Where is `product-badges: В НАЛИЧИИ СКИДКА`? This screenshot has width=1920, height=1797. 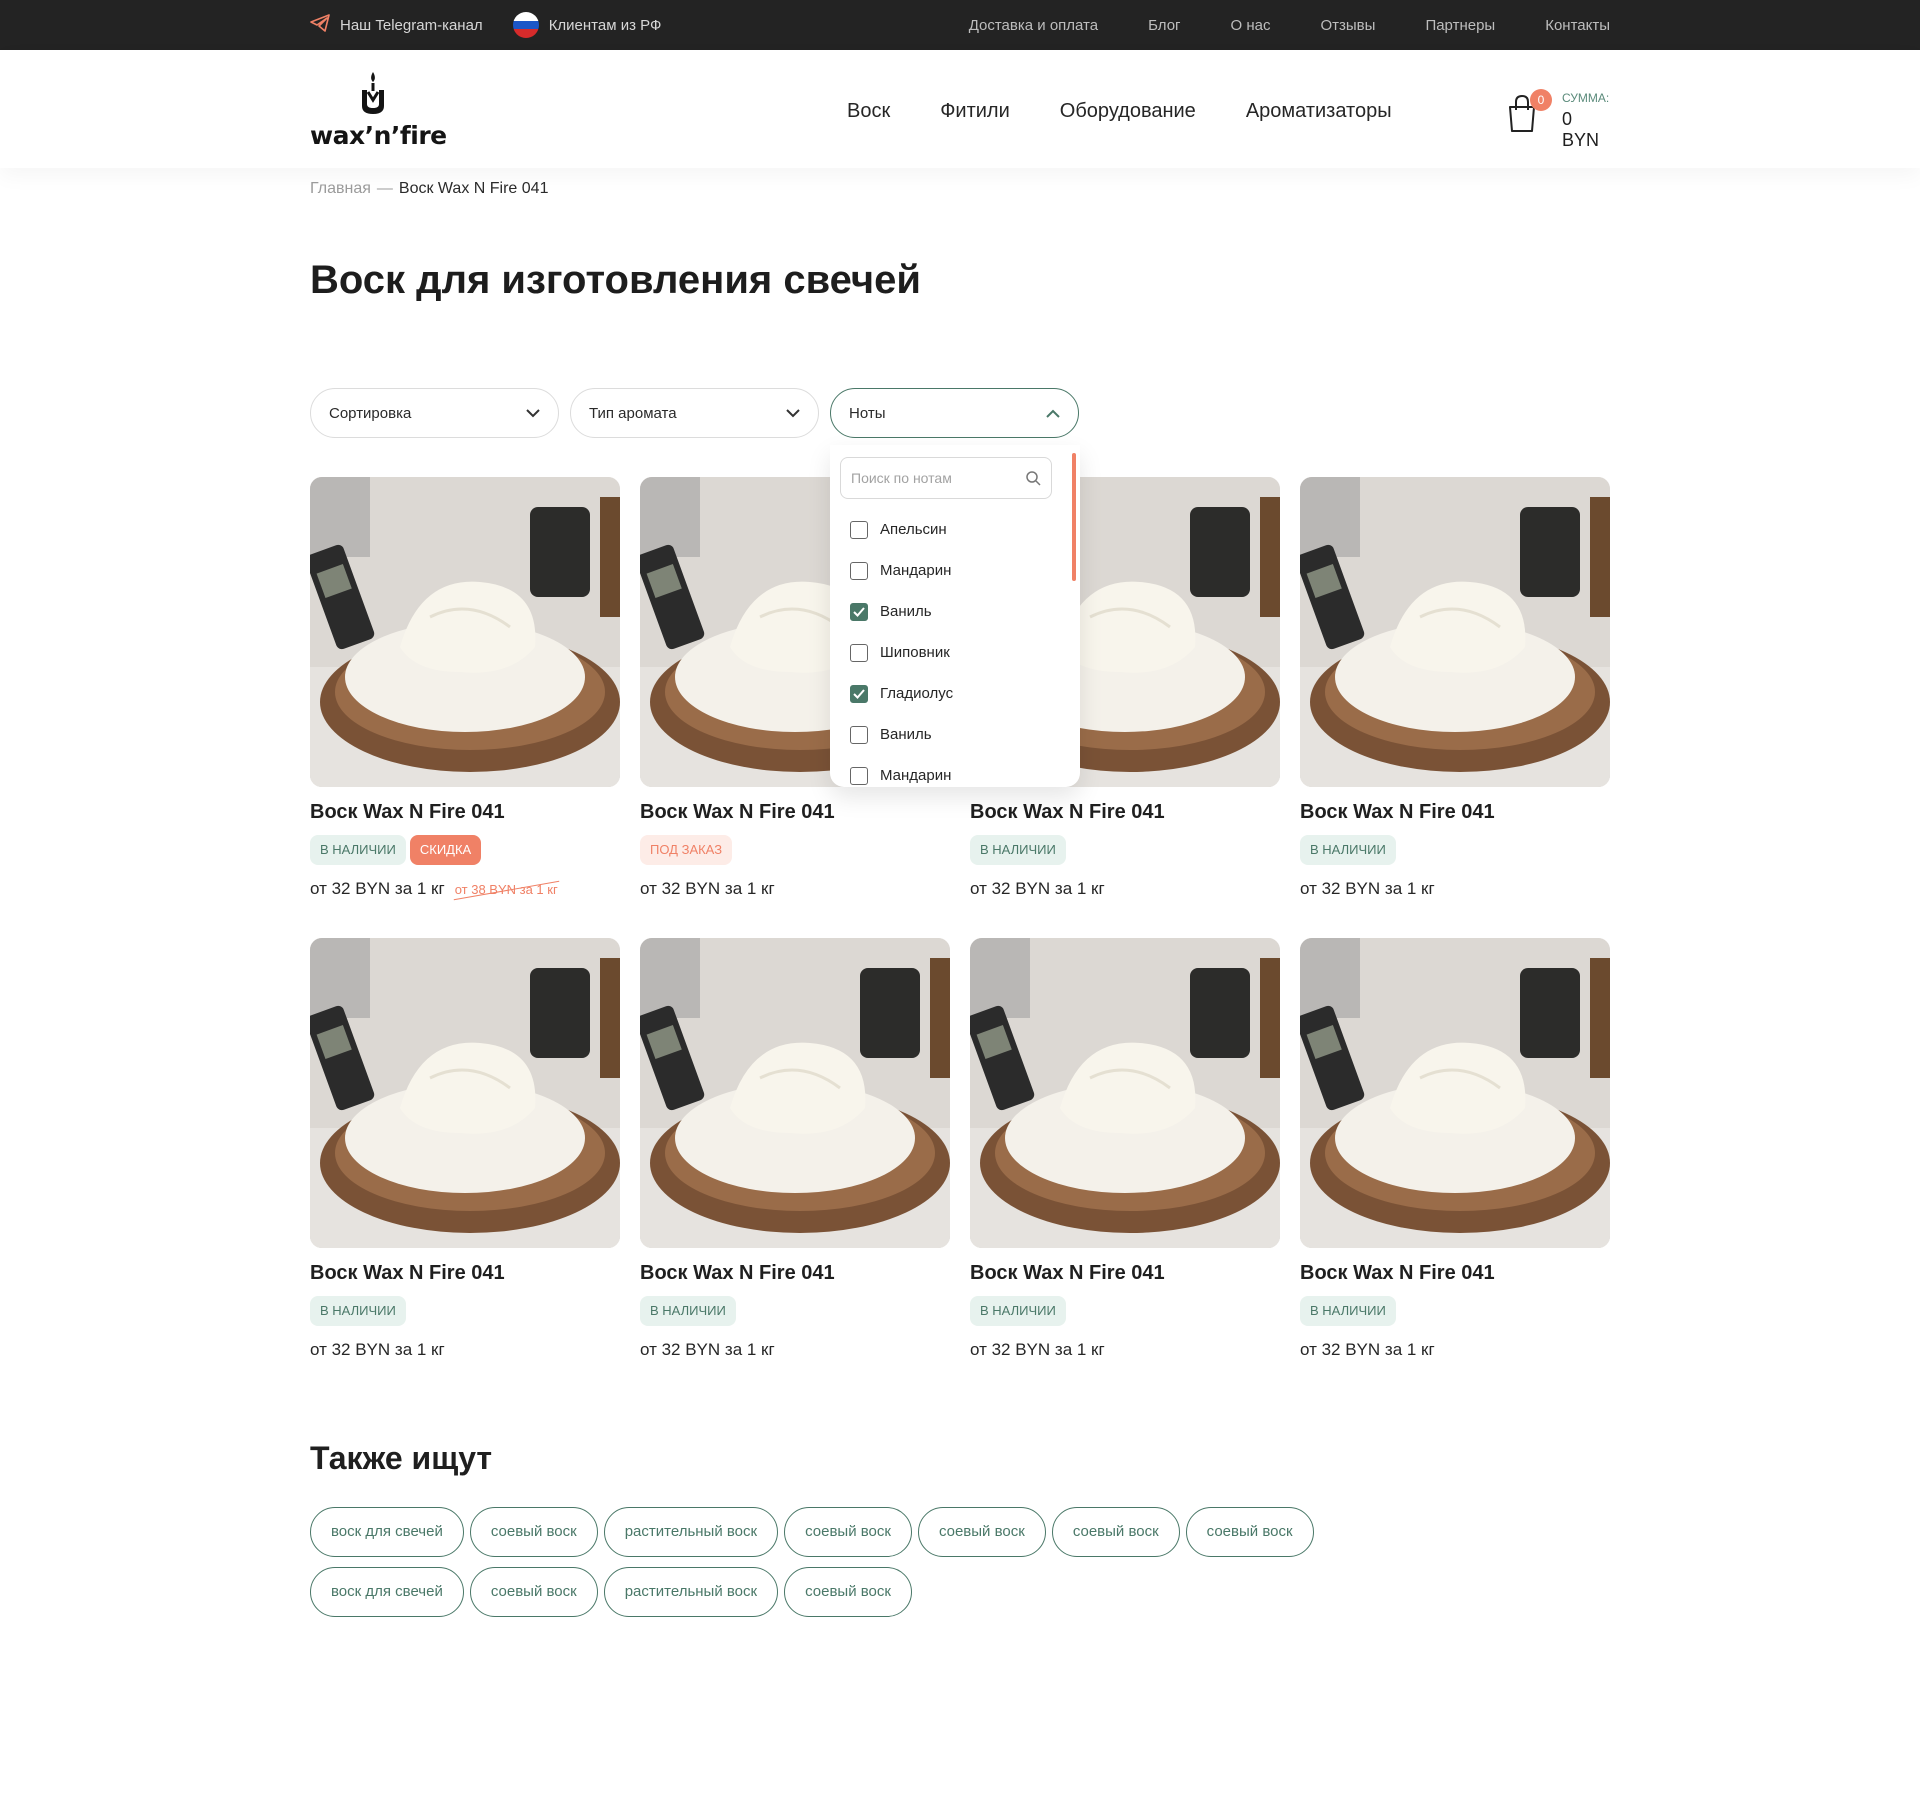
product-badges: В НАЛИЧИИ СКИДКА is located at coordinates (465, 850).